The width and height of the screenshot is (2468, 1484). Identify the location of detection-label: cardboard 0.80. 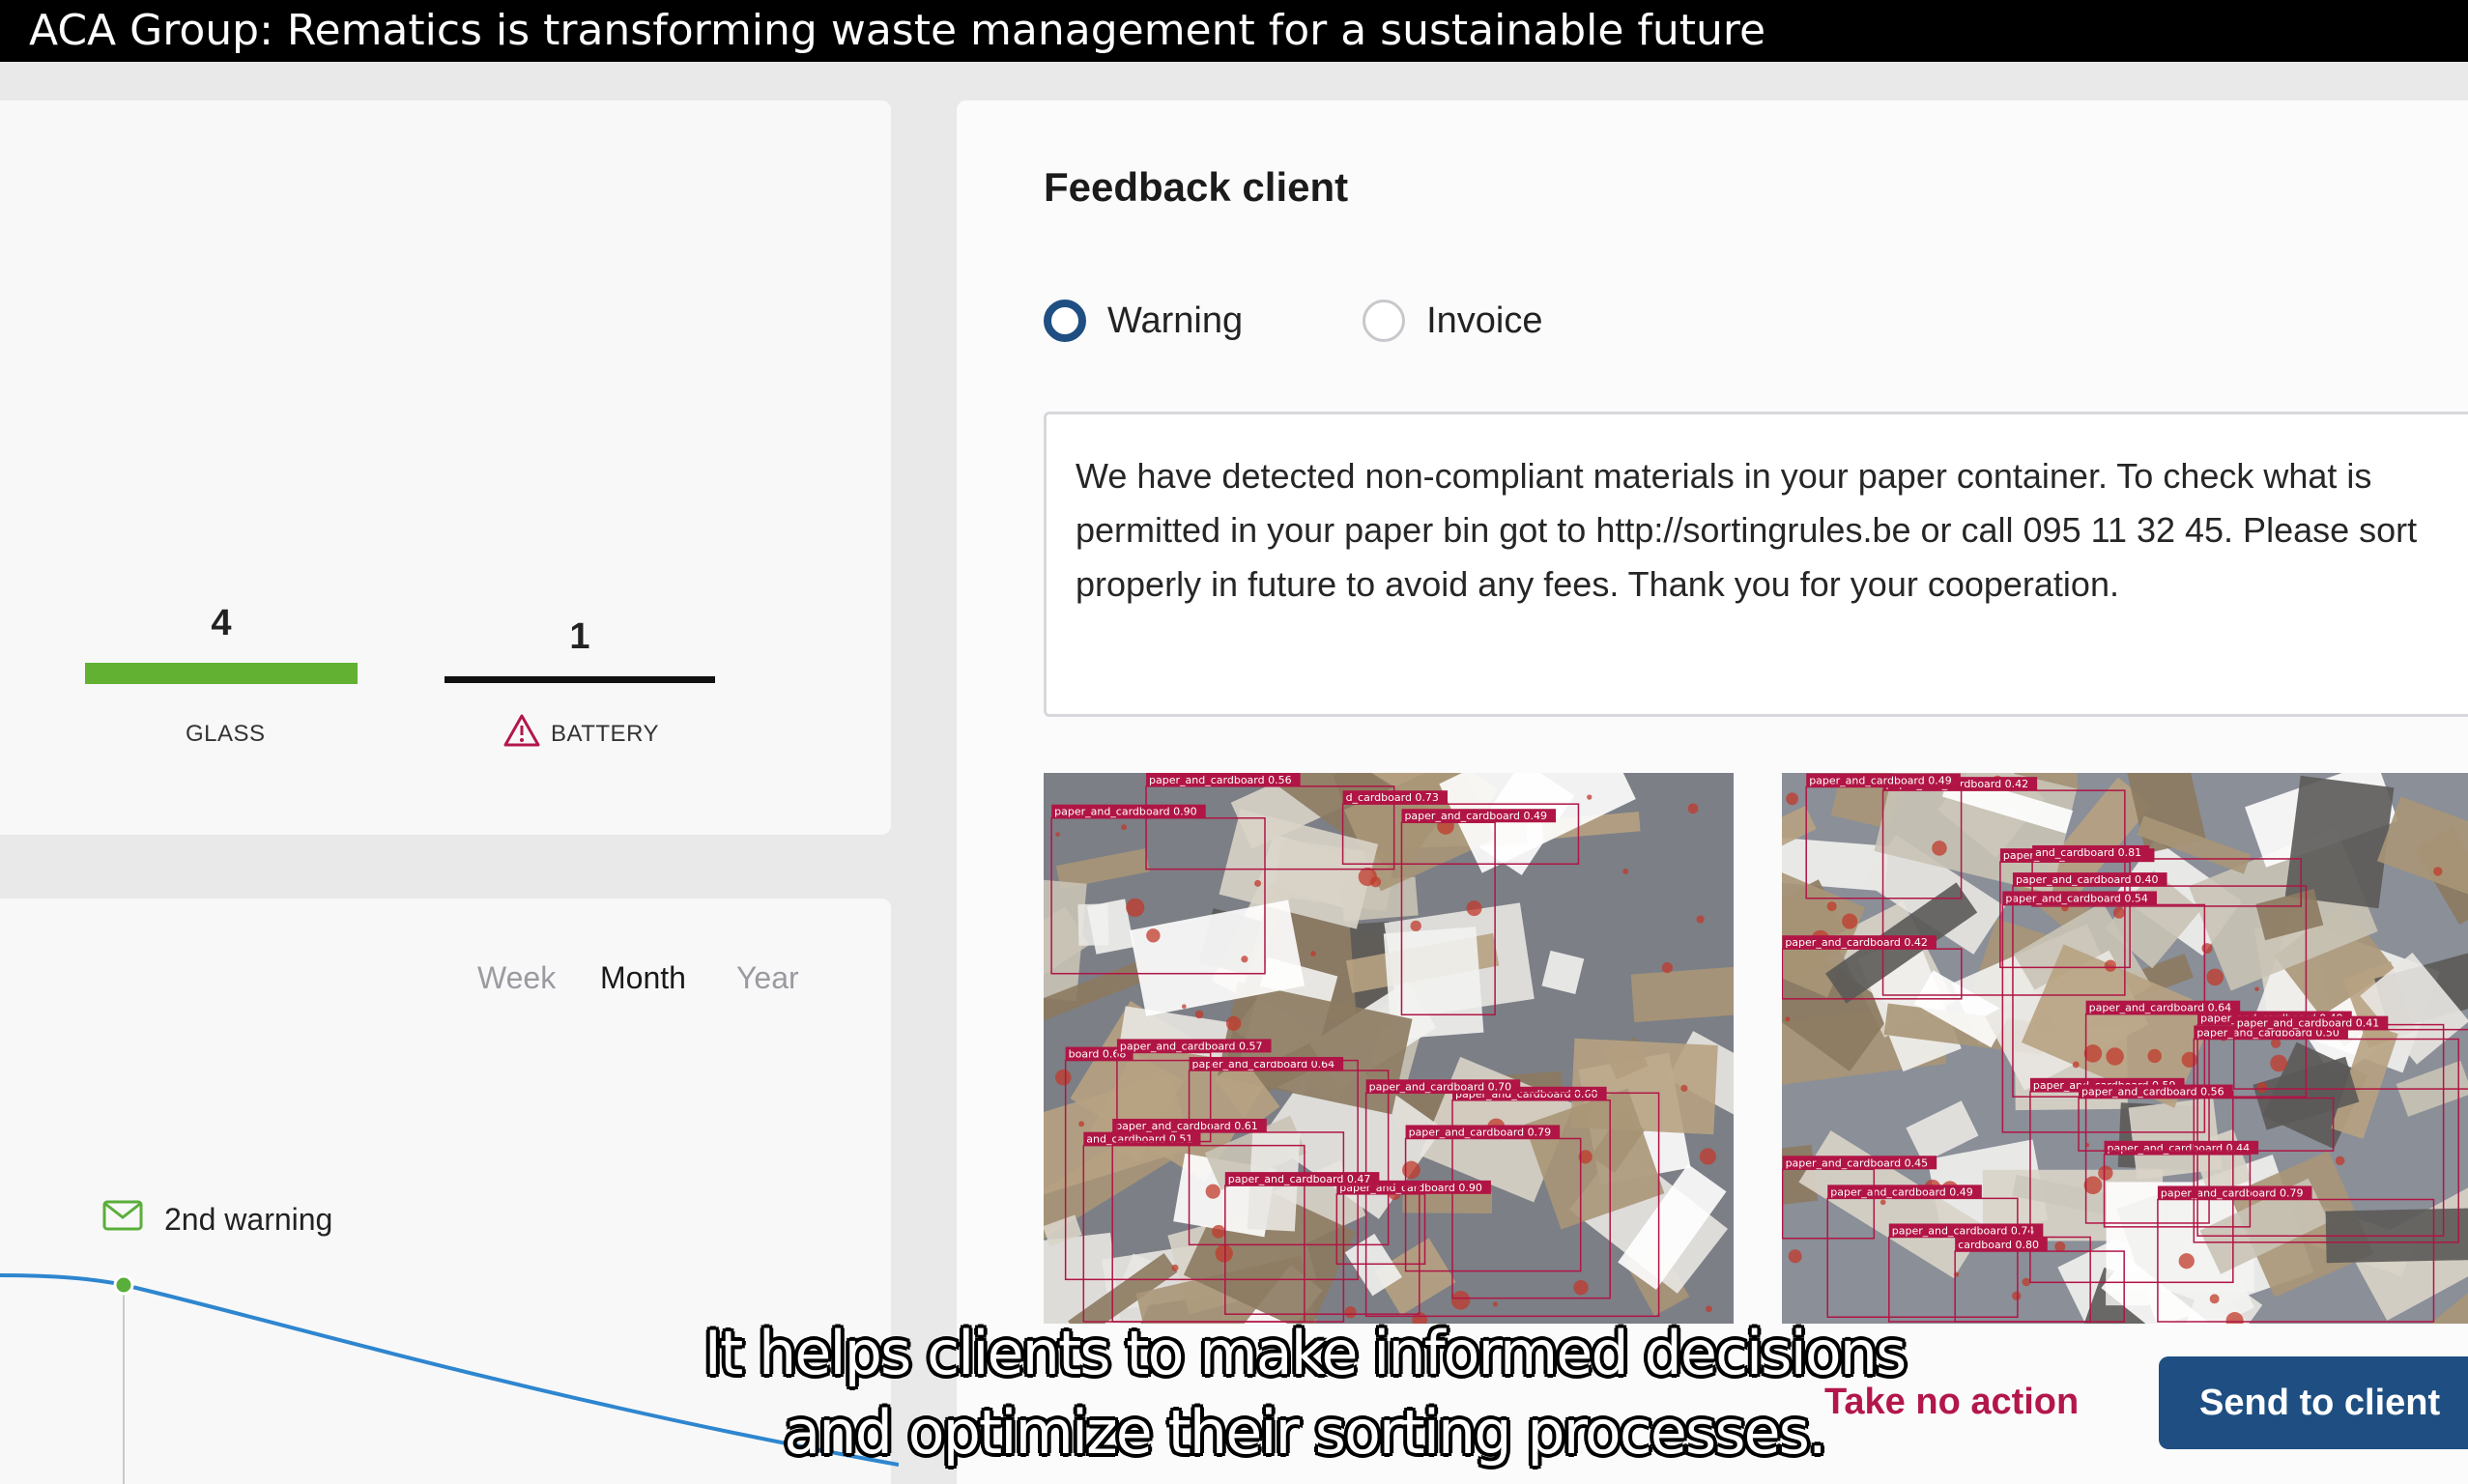
(1998, 1245).